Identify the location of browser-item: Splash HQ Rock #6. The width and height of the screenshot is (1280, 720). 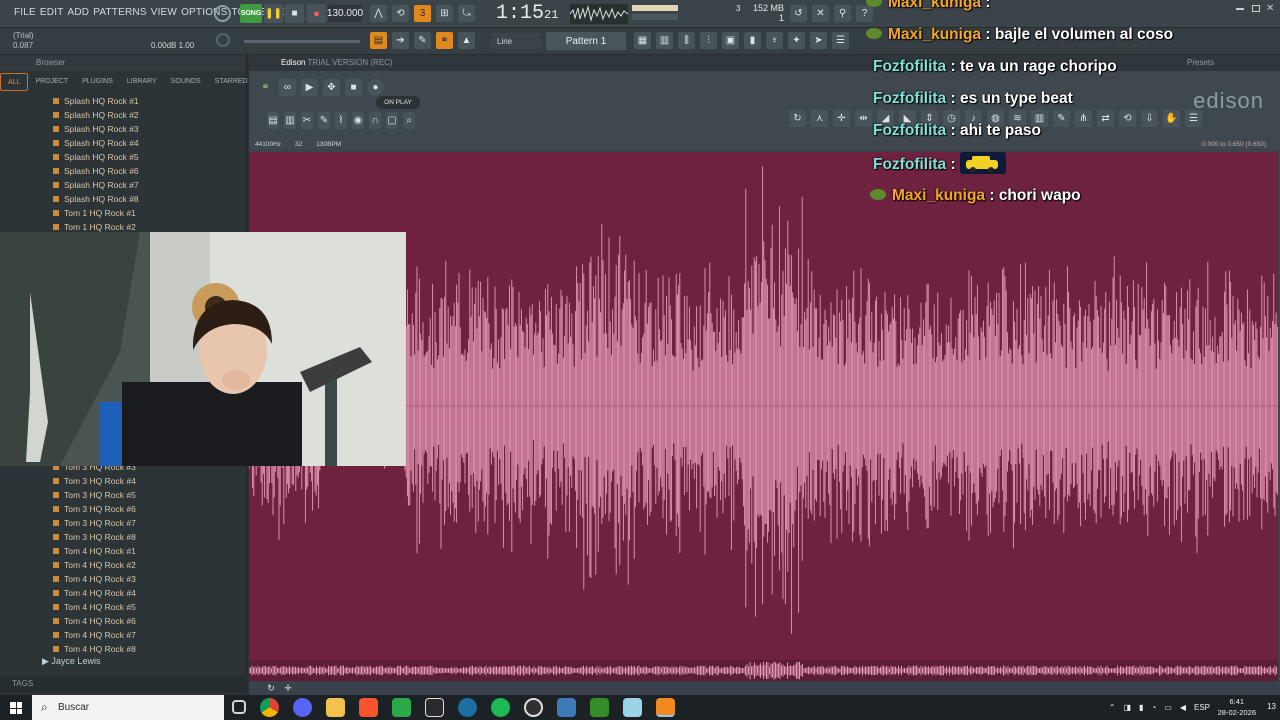
(123, 171).